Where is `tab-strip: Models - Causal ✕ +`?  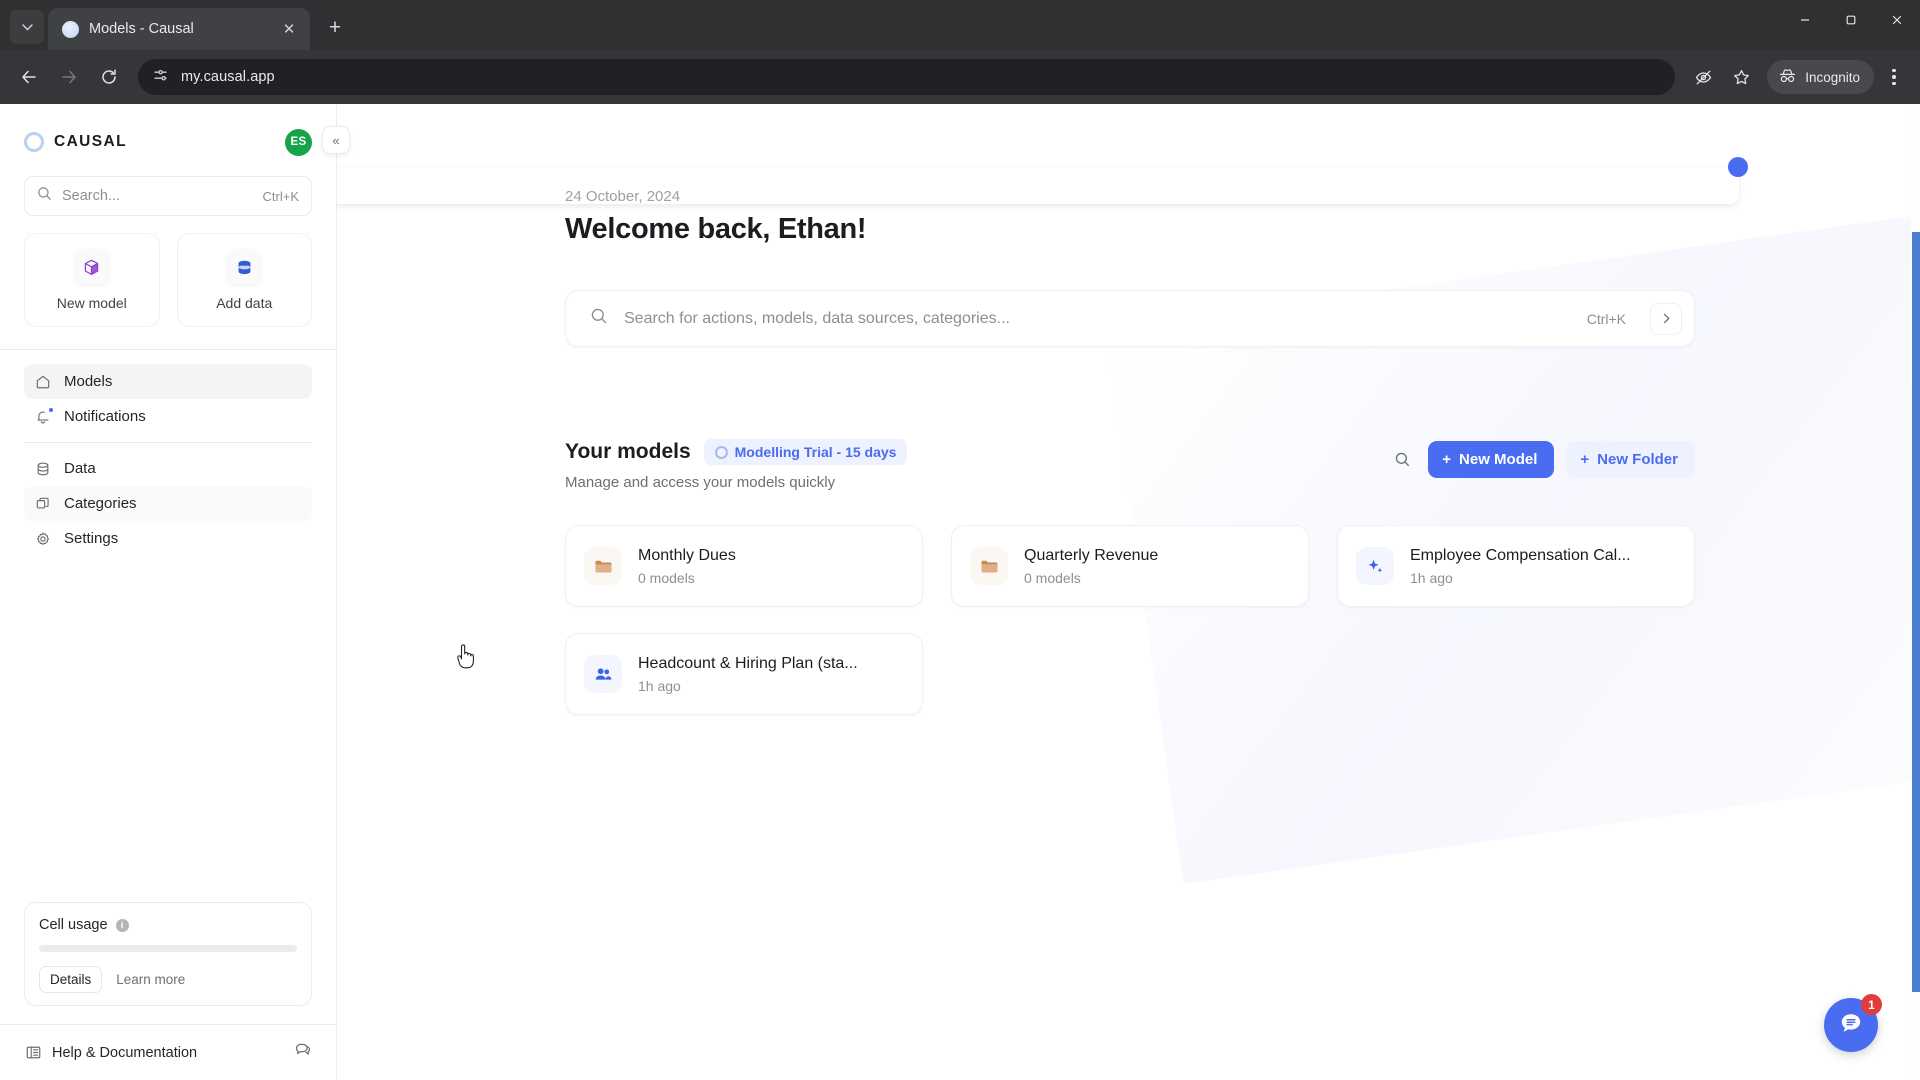
tab-strip: Models - Causal ✕ + is located at coordinates (960, 25).